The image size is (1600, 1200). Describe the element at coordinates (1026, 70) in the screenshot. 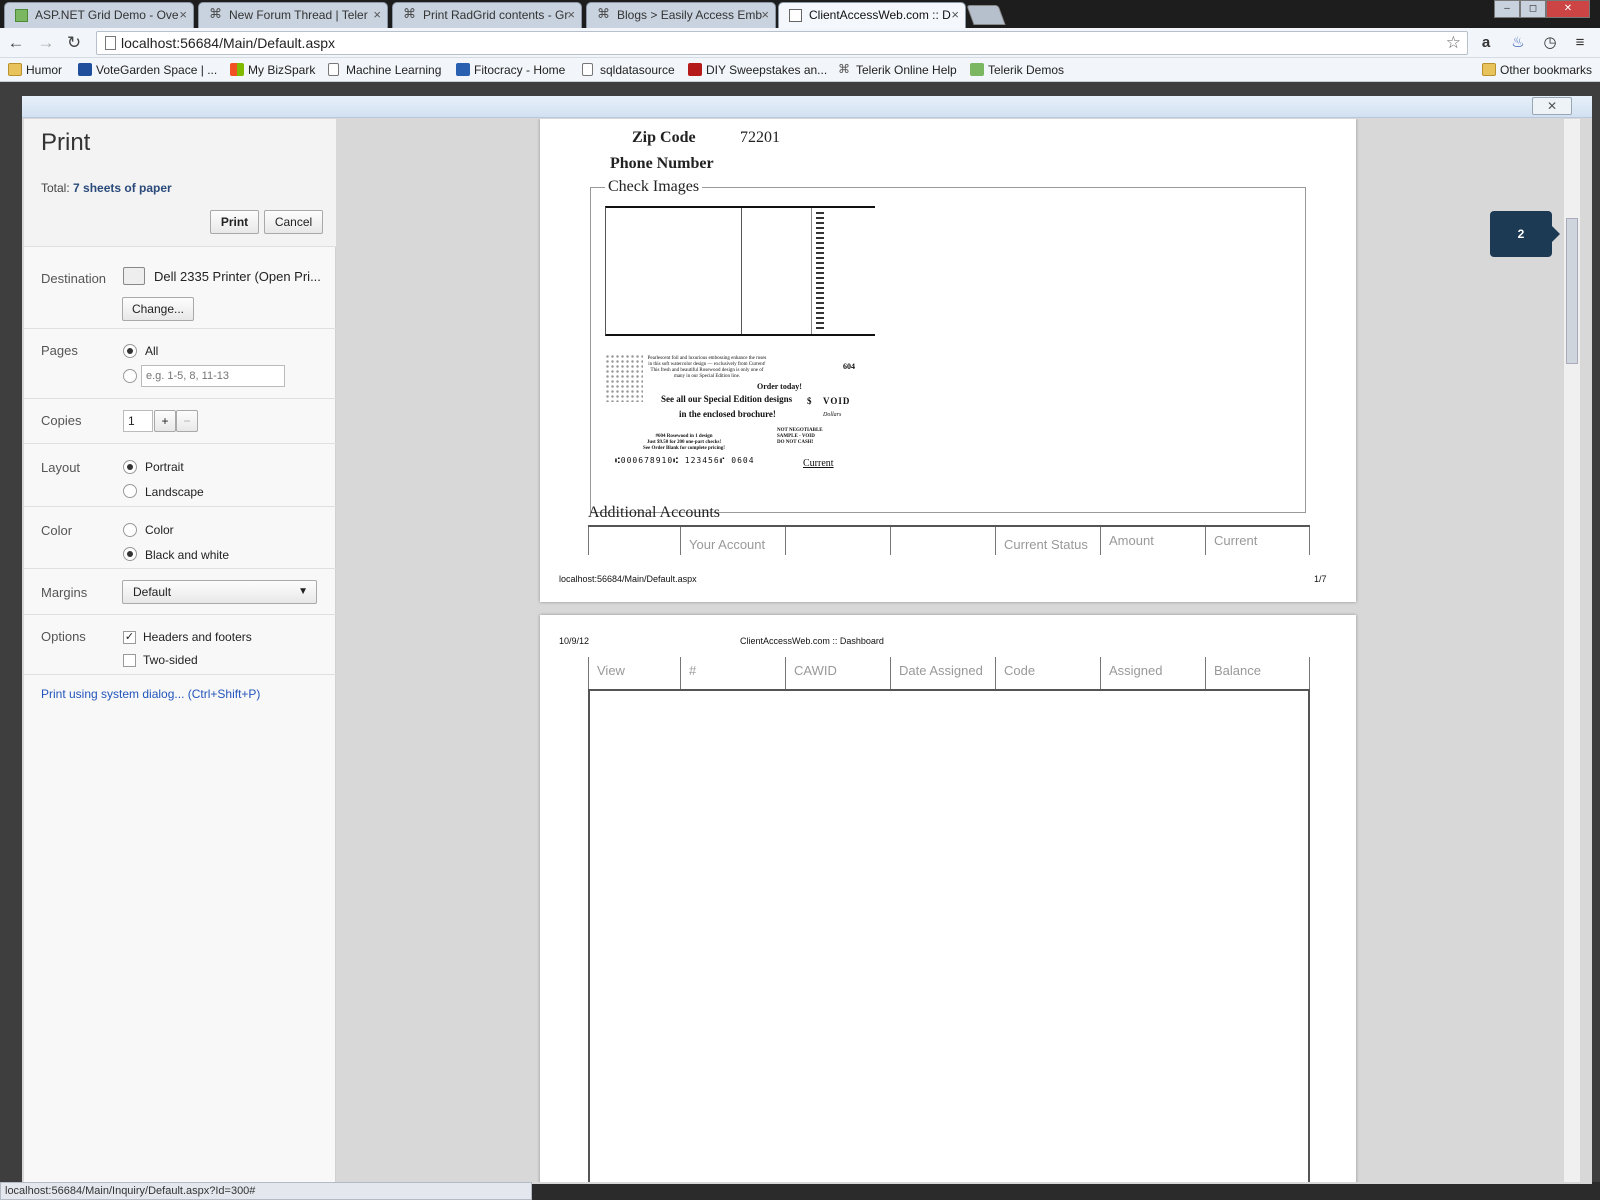

I see `bookmark-label: Telerik Demos` at that location.